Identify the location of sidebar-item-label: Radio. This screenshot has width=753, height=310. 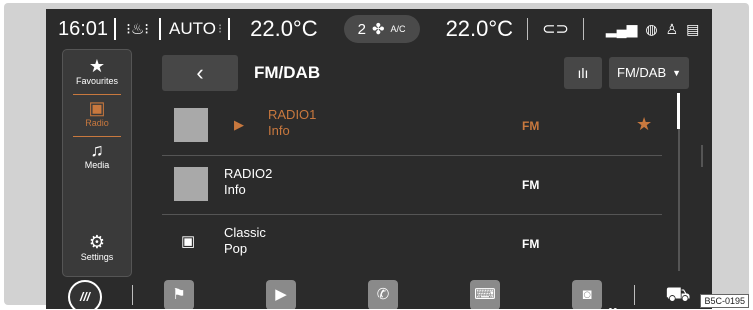
(97, 123).